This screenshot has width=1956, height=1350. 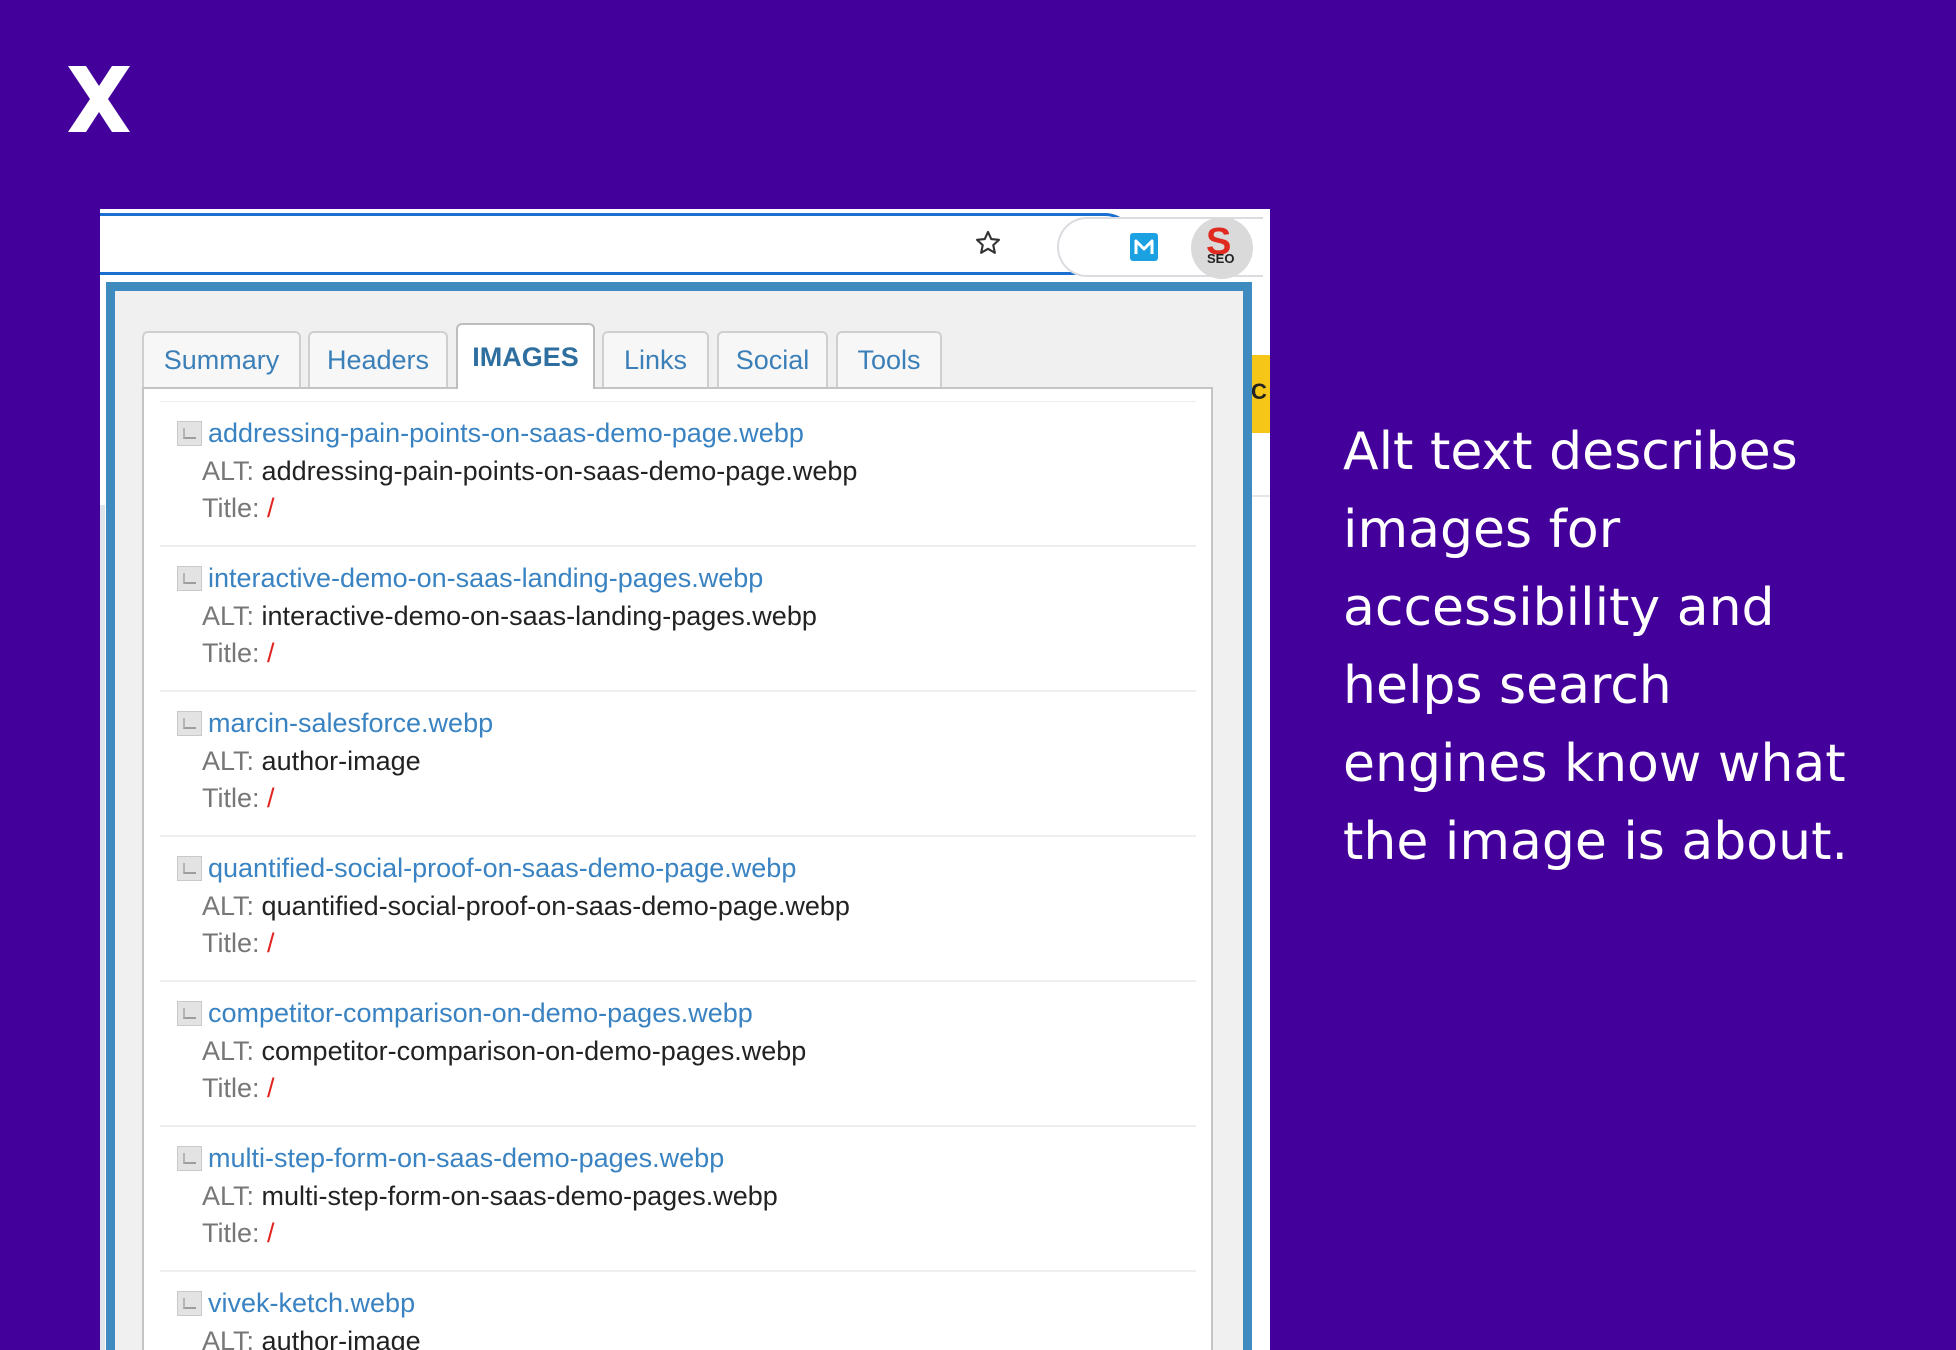 What do you see at coordinates (378, 359) in the screenshot?
I see `tab-headers: Headers` at bounding box center [378, 359].